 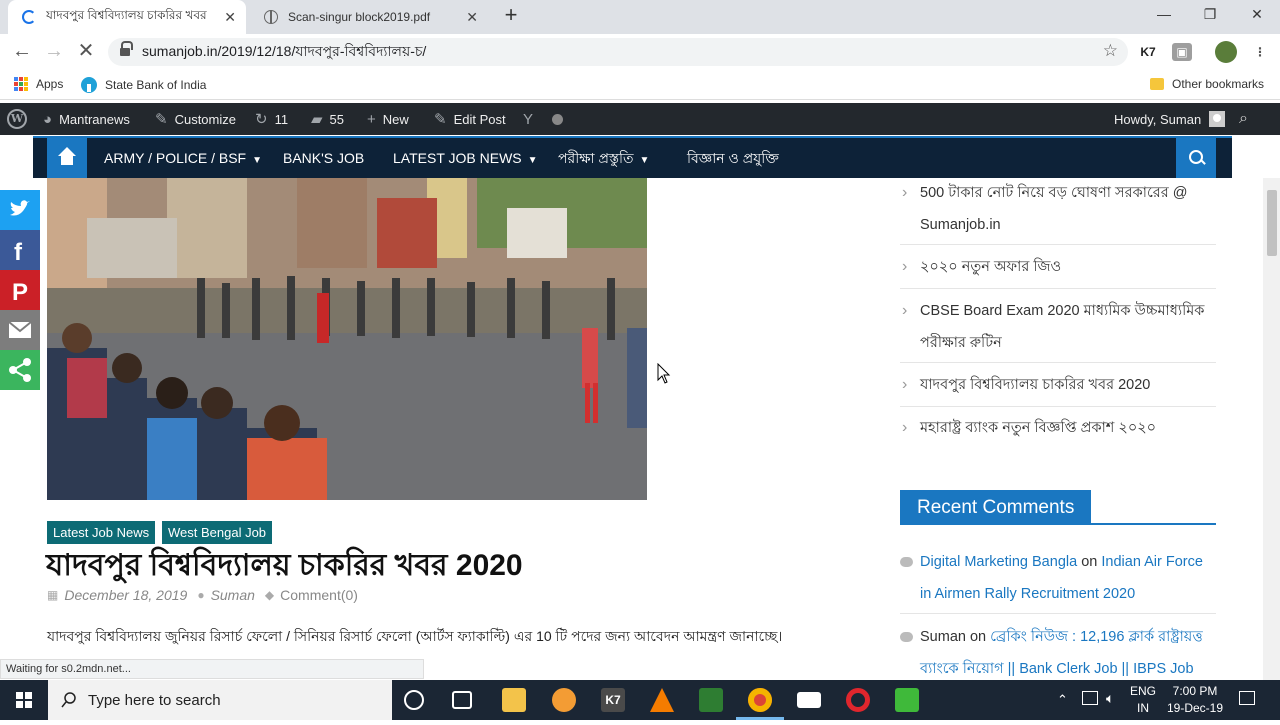 I want to click on paint-app-icon, so click(x=564, y=700).